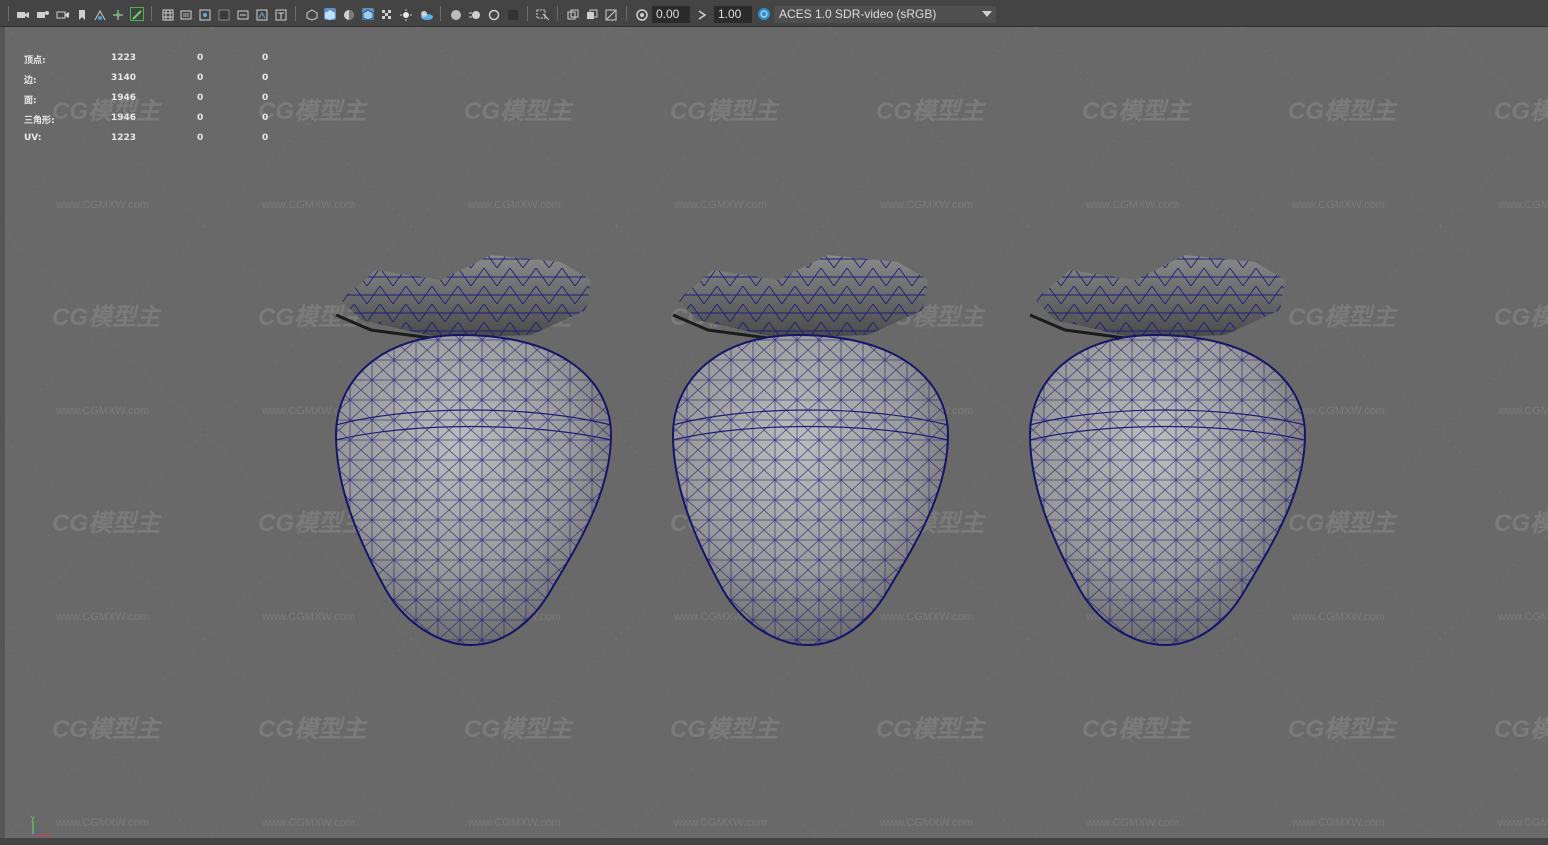 The width and height of the screenshot is (1548, 845). I want to click on image-plane-icon, so click(62, 14).